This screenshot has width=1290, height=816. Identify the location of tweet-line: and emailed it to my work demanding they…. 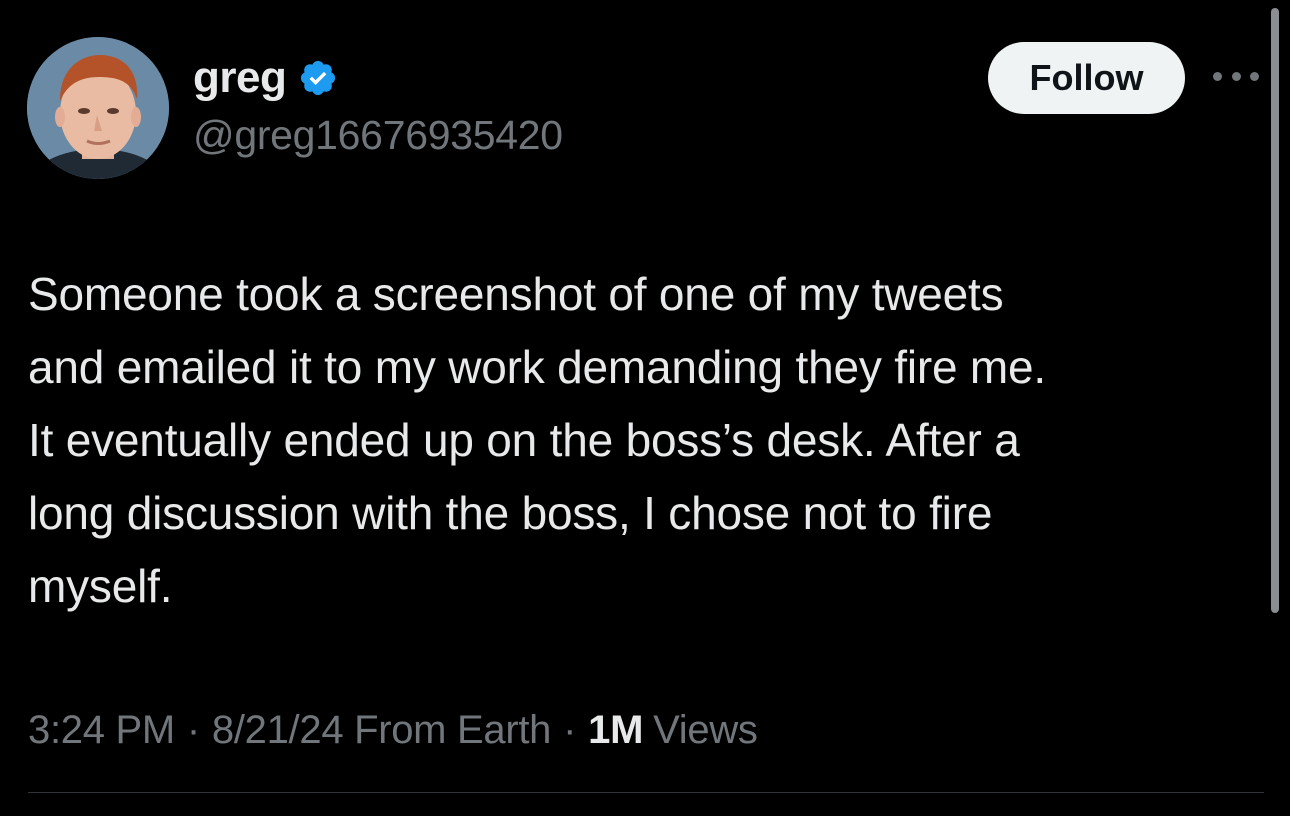
(537, 367).